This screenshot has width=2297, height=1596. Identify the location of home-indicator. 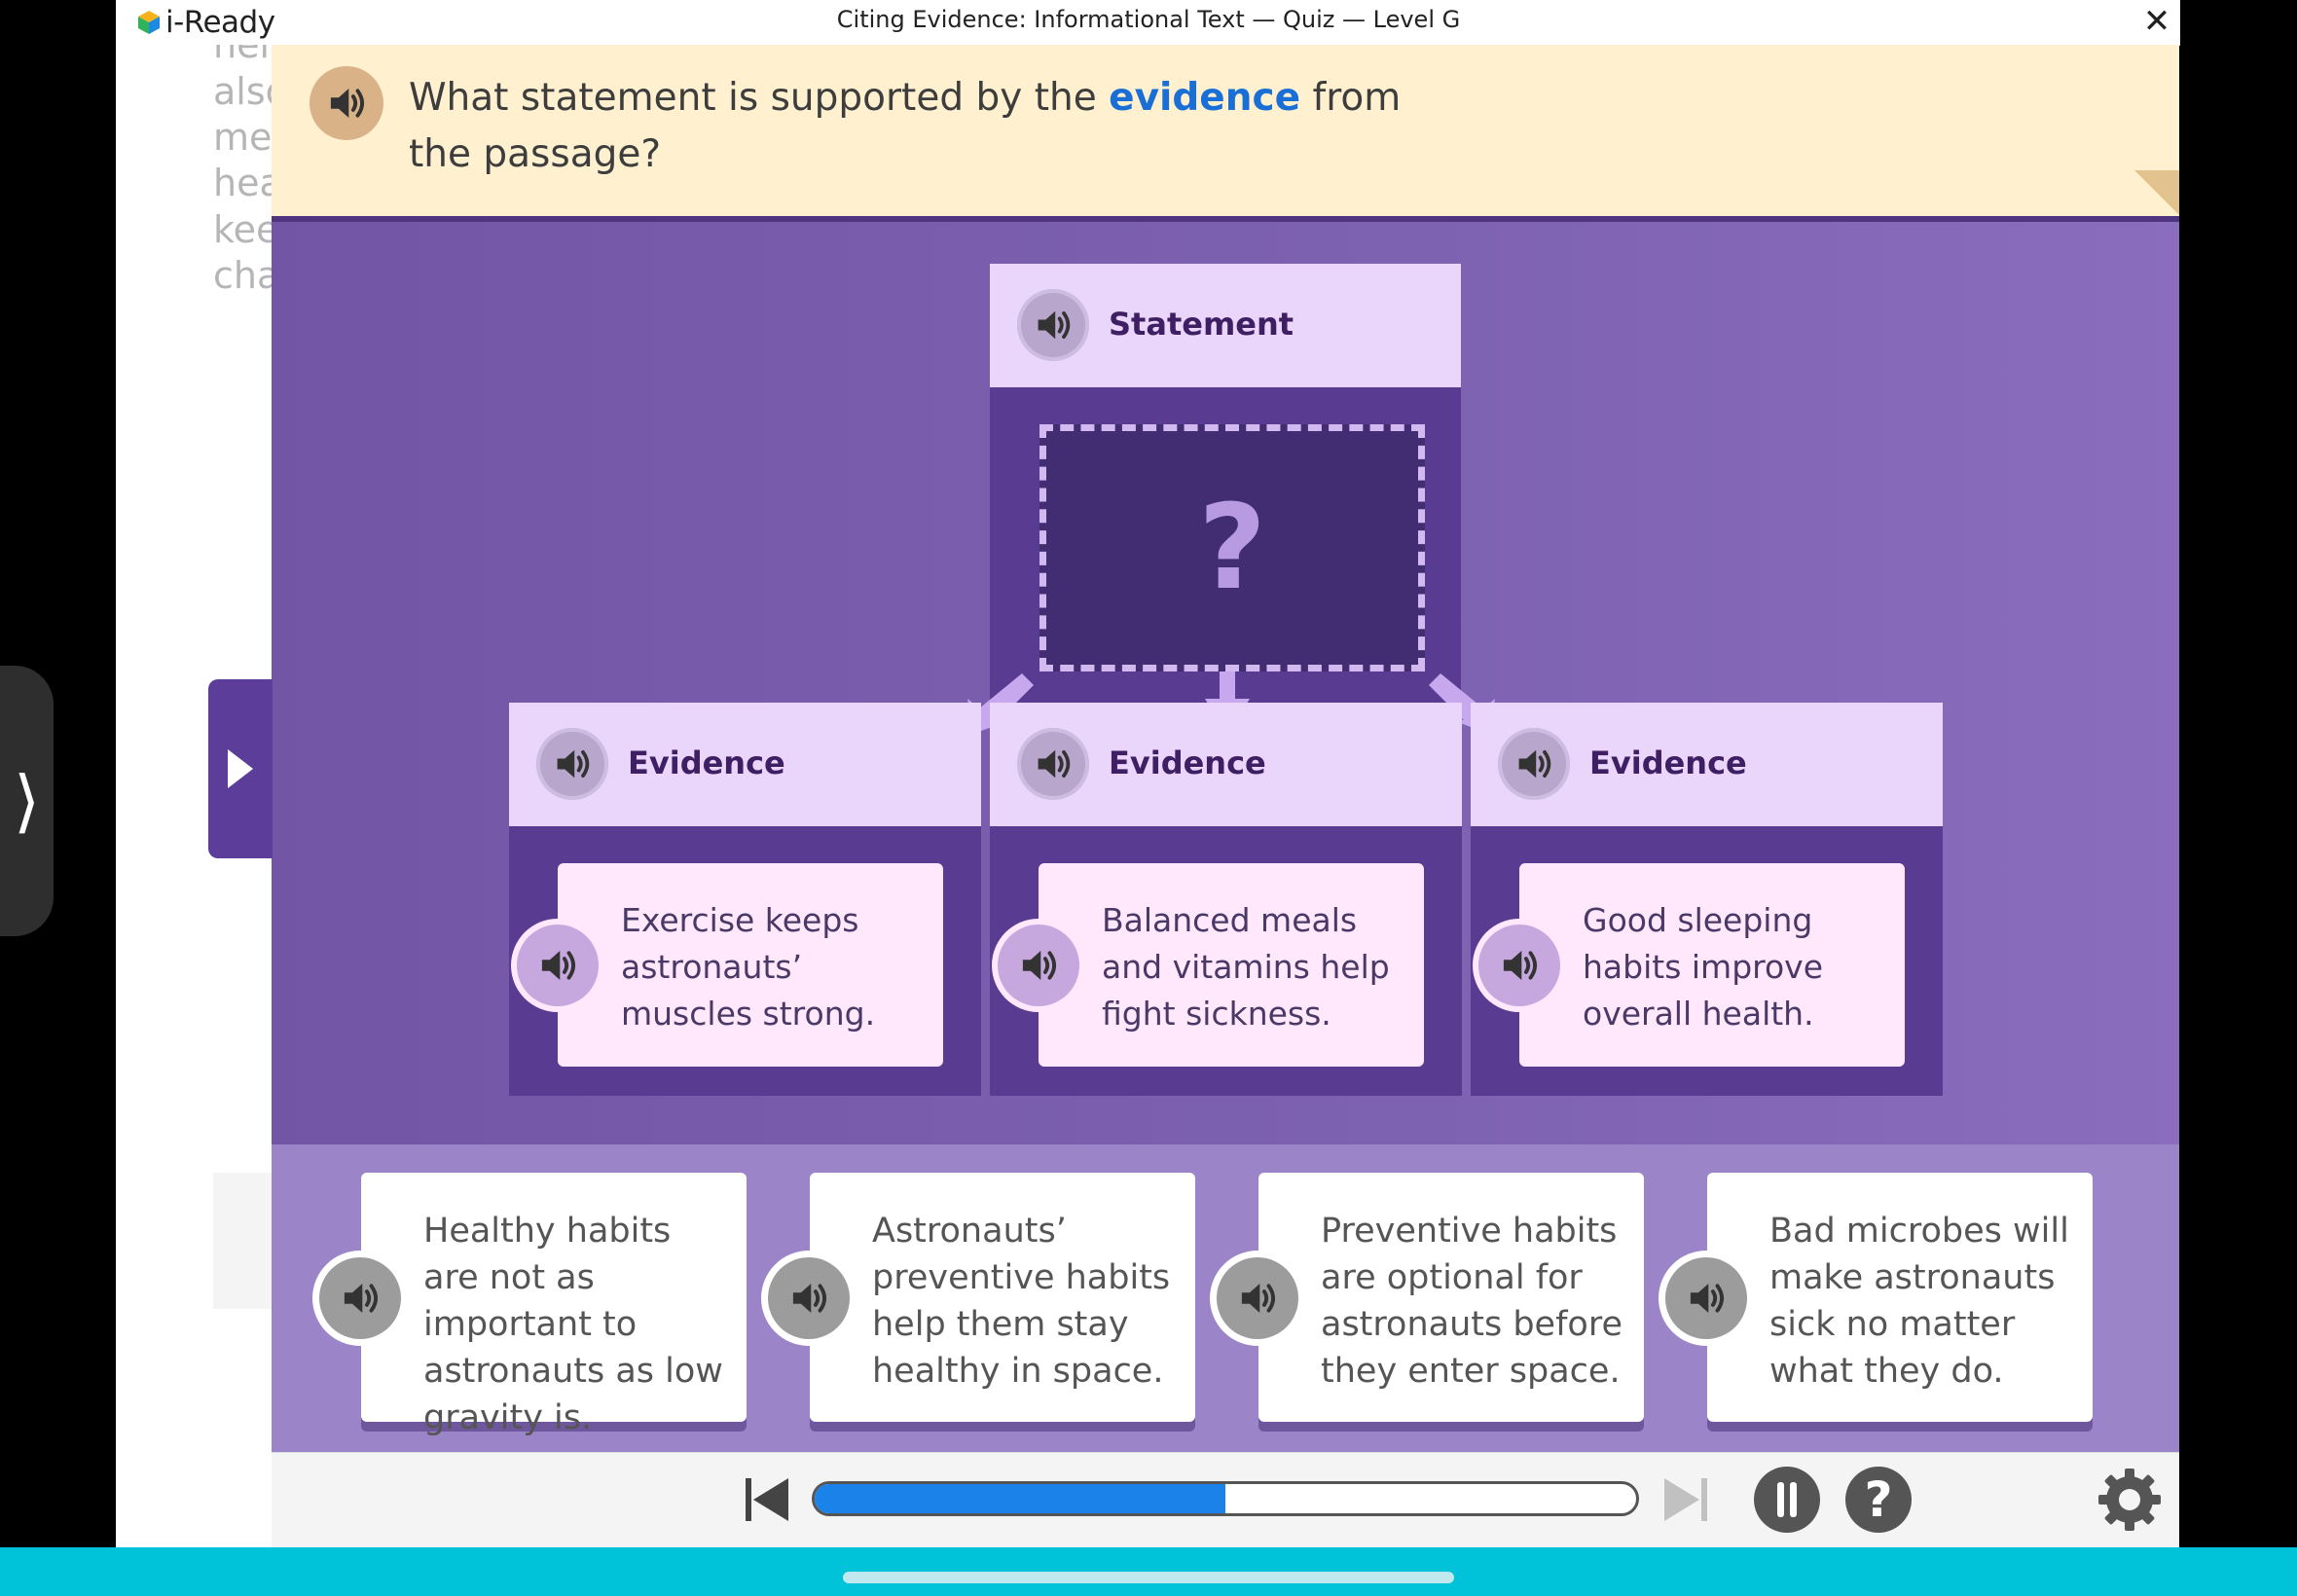
(1148, 1577).